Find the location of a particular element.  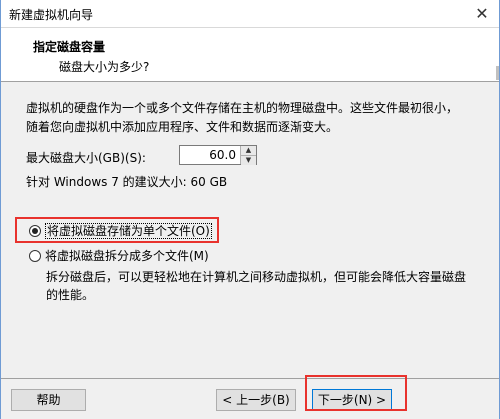

max-size-value: 60.0 is located at coordinates (210, 155).